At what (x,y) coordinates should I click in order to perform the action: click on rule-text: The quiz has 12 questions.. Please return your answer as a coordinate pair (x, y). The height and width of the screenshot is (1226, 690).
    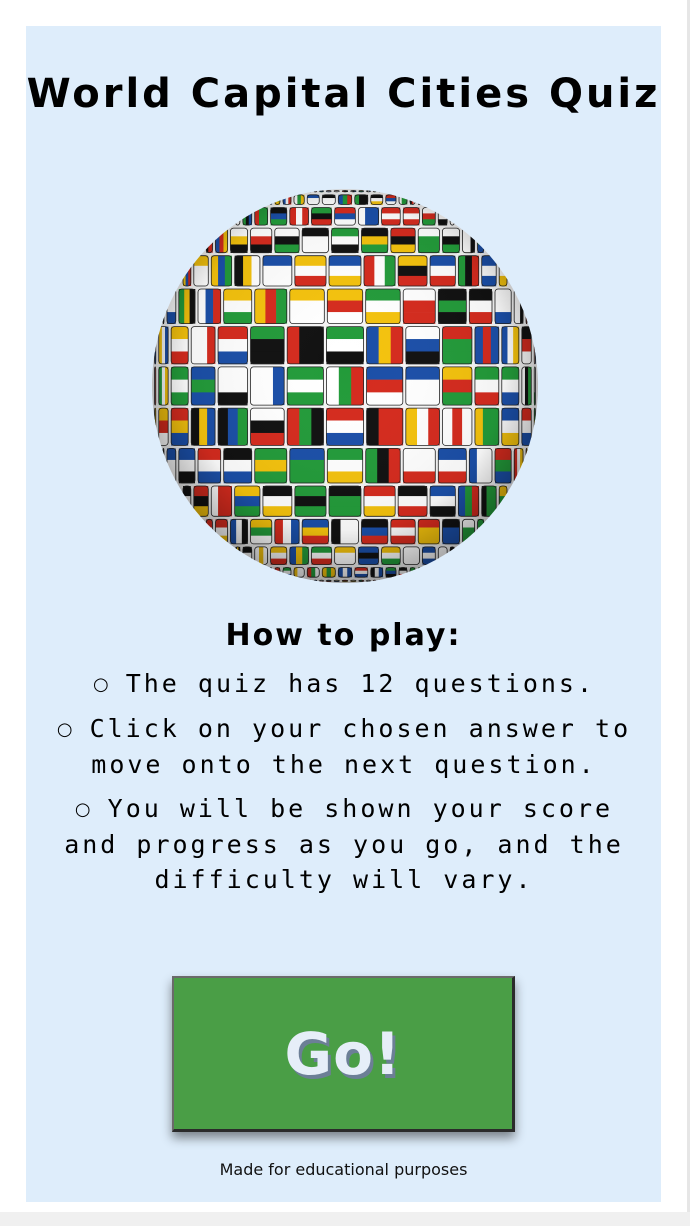
    Looking at the image, I should click on (360, 683).